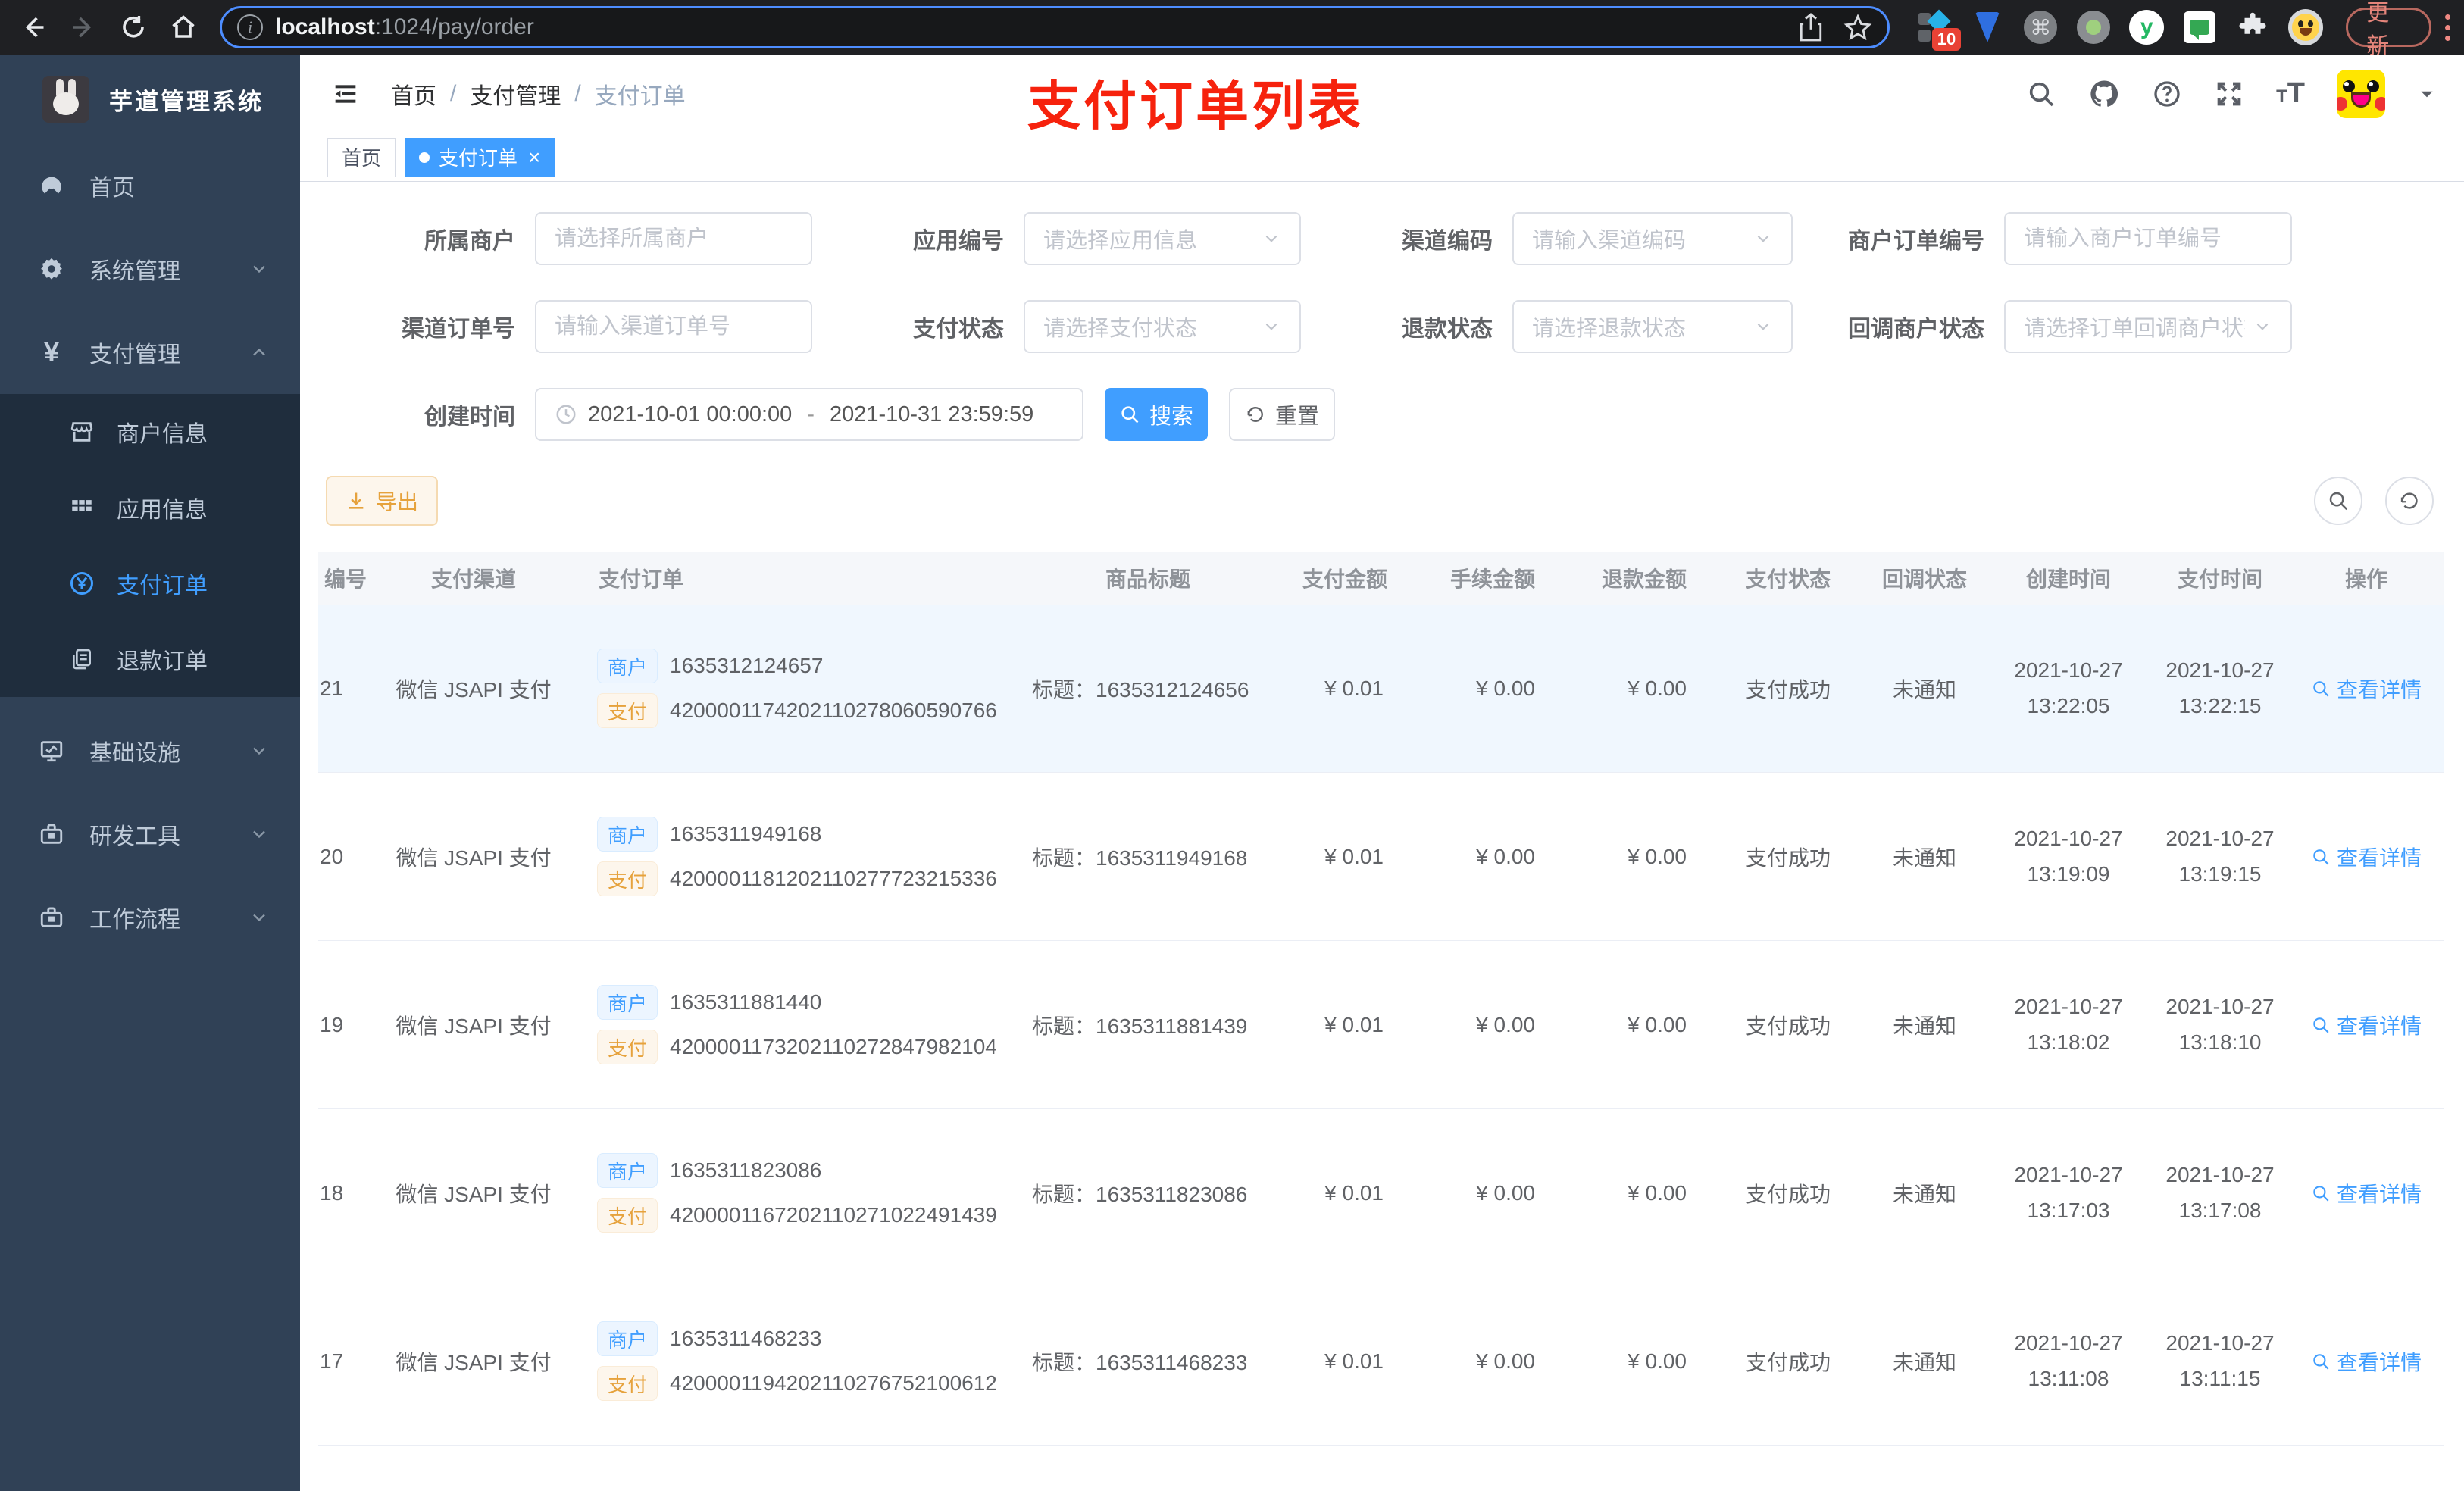 Image resolution: width=2464 pixels, height=1491 pixels. Describe the element at coordinates (150, 352) in the screenshot. I see `sidebar-item-payment: ¥ 支付管理` at that location.